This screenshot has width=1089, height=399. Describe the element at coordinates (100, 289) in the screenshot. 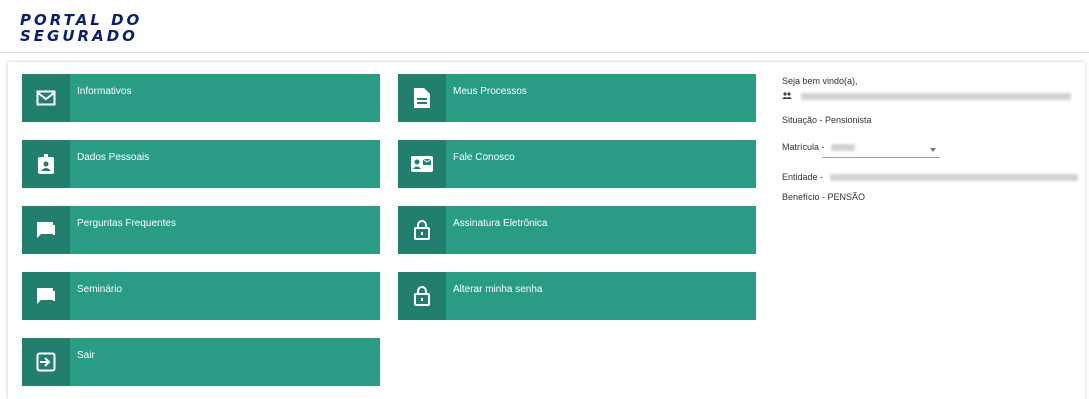

I see `tile-label: Seminário` at that location.